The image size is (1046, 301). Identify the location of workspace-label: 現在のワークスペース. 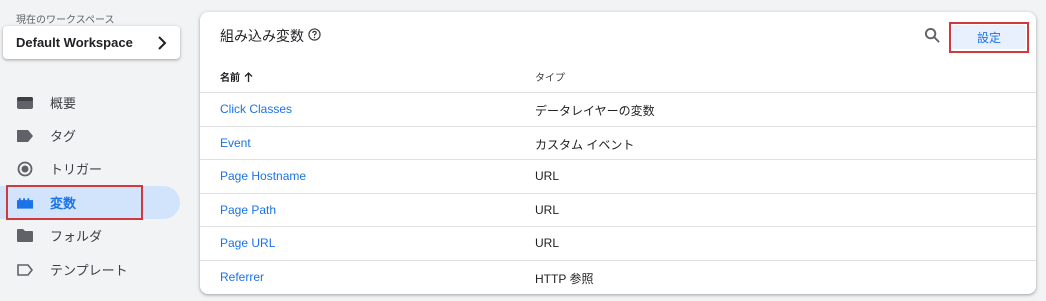
(65, 20).